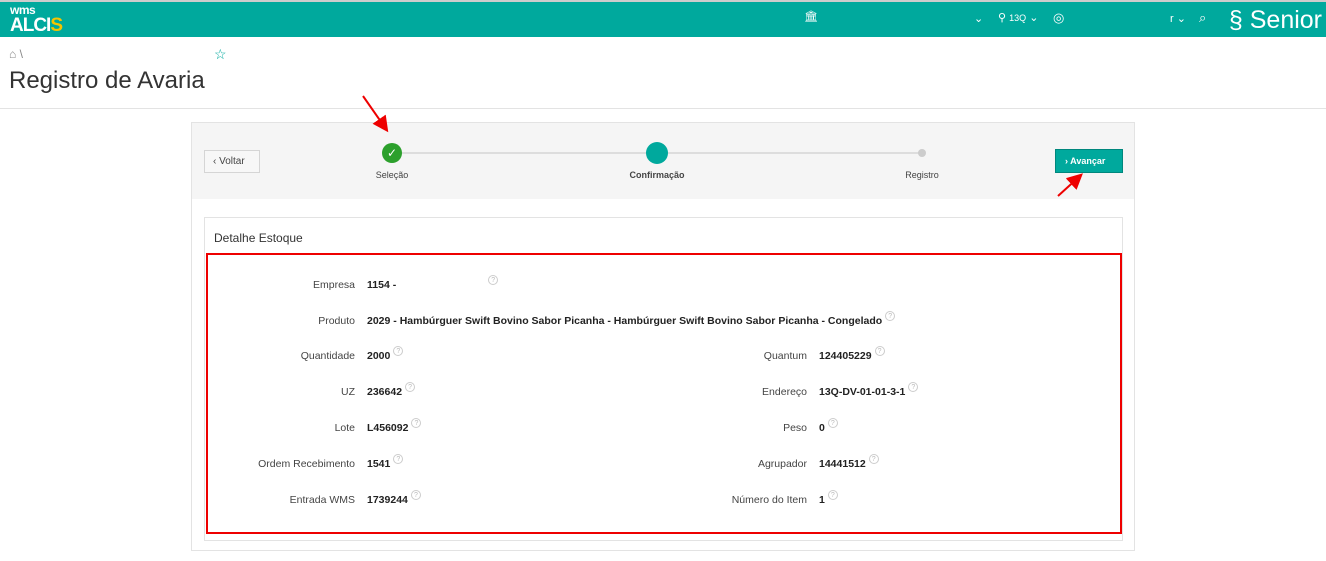 The image size is (1326, 561). Describe the element at coordinates (722, 146) in the screenshot. I see `annotation-arrows` at that location.